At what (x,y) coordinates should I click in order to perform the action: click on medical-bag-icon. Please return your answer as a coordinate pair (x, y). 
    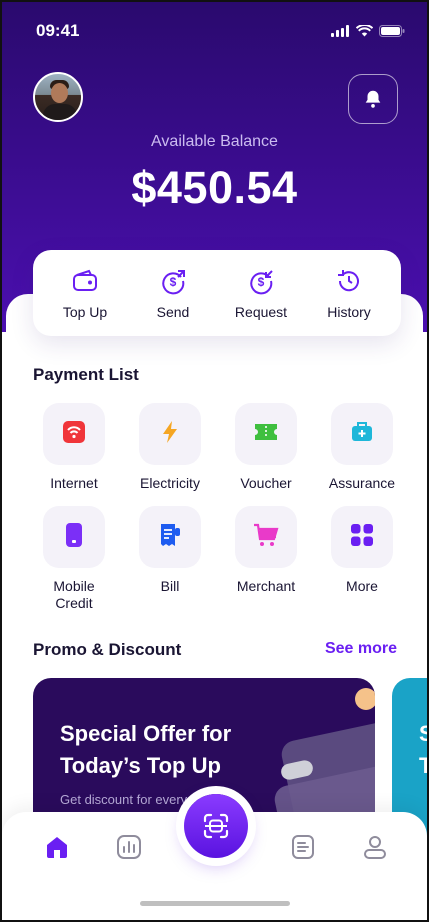
    Looking at the image, I should click on (362, 434).